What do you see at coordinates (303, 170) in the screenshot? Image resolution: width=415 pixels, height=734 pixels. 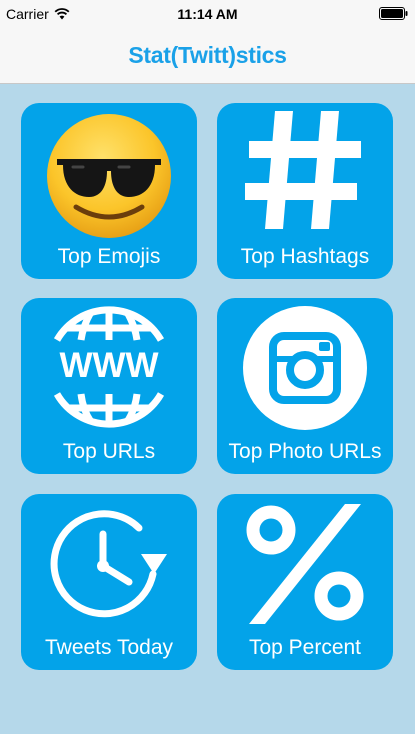 I see `hashtag-icon` at bounding box center [303, 170].